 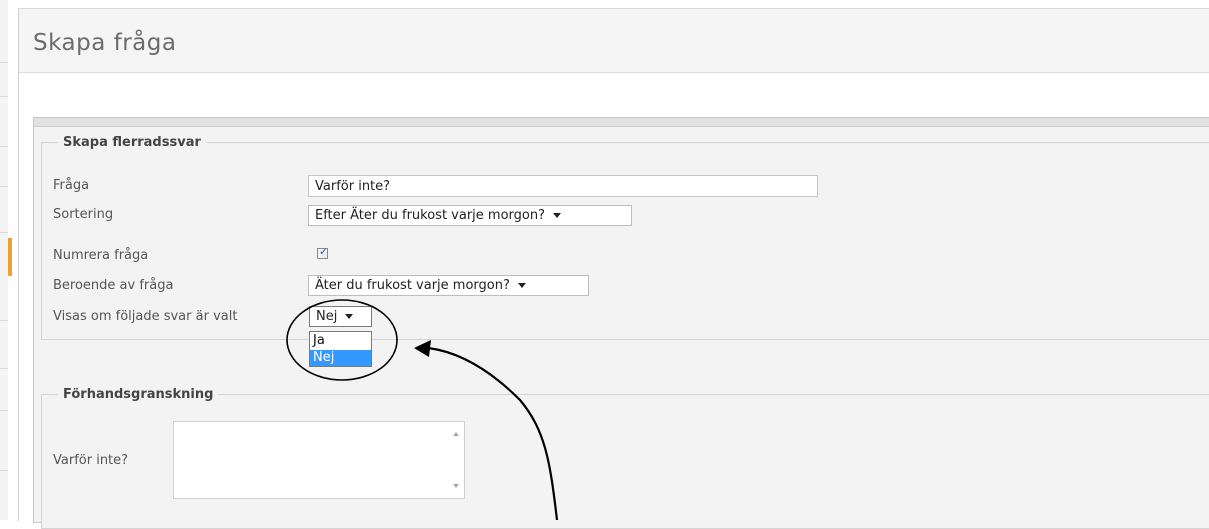 I want to click on sorting-select: Efter Äter du frukost varje morgon?, so click(x=470, y=215).